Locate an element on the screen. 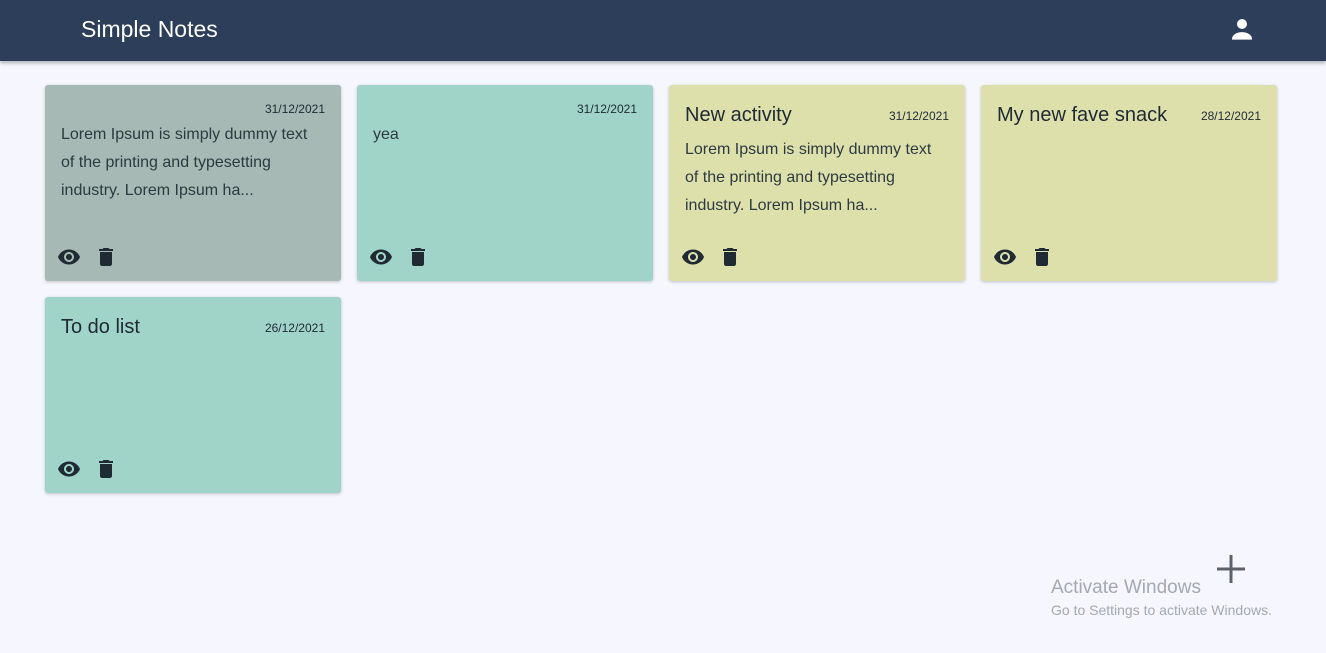 The image size is (1326, 653). app-bar: Simple Notes is located at coordinates (663, 30).